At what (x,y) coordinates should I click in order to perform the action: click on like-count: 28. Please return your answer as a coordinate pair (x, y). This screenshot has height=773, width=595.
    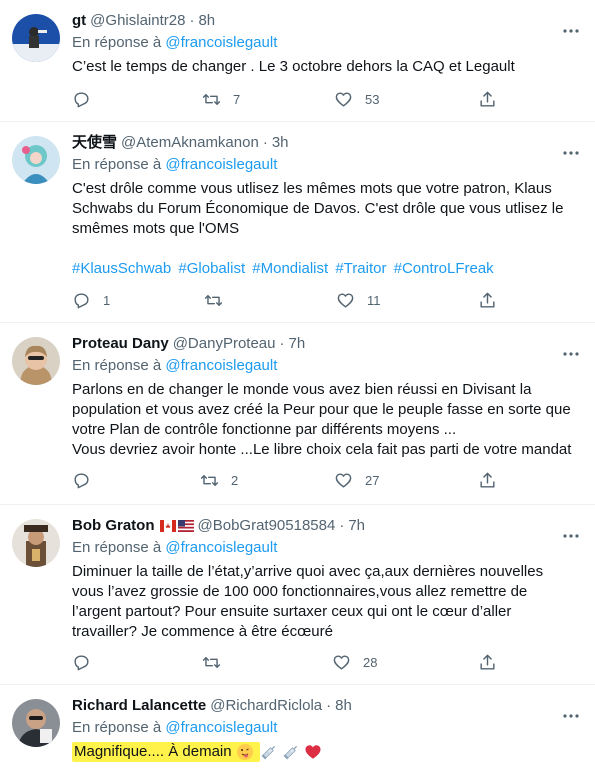
    Looking at the image, I should click on (370, 662).